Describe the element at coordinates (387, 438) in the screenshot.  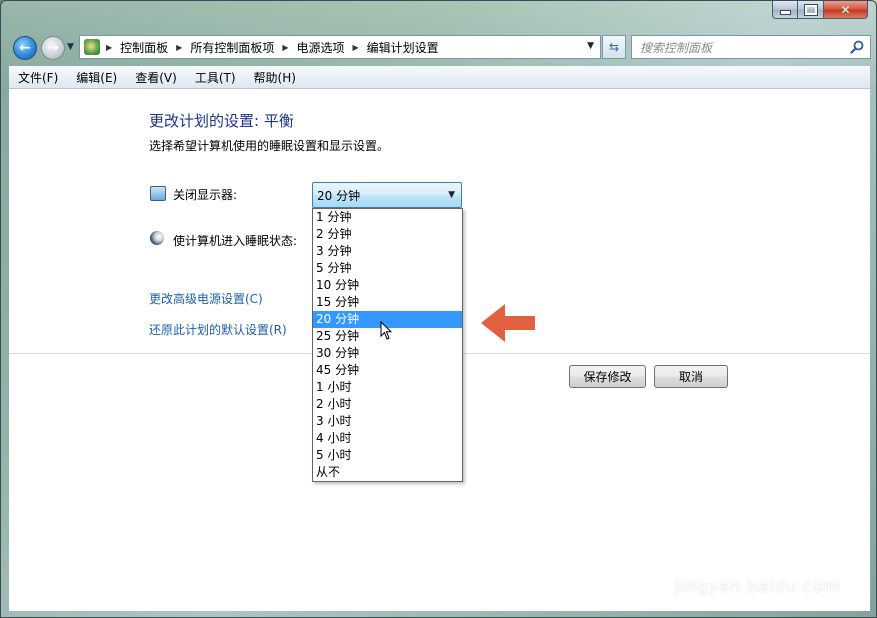
I see `dropdown-option: 4 小时` at that location.